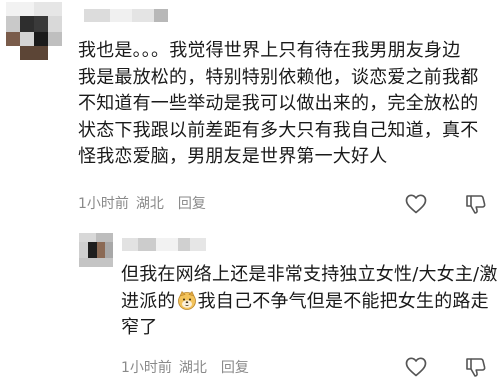 This screenshot has height=381, width=500. Describe the element at coordinates (278, 130) in the screenshot. I see `comment-line: 状态下我跟以前差距有多大只有我自己知道，真不` at that location.